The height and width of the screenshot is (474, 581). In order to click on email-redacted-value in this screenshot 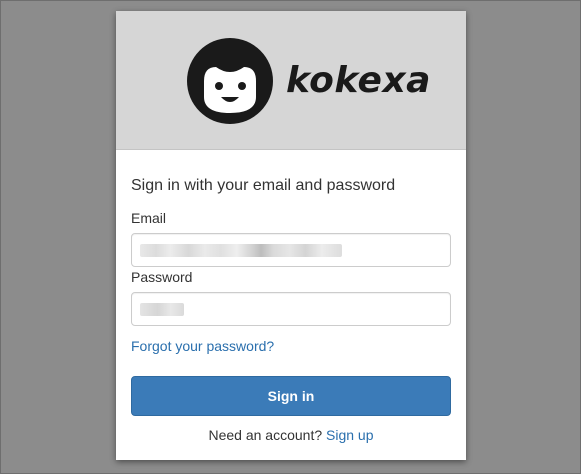, I will do `click(241, 250)`.